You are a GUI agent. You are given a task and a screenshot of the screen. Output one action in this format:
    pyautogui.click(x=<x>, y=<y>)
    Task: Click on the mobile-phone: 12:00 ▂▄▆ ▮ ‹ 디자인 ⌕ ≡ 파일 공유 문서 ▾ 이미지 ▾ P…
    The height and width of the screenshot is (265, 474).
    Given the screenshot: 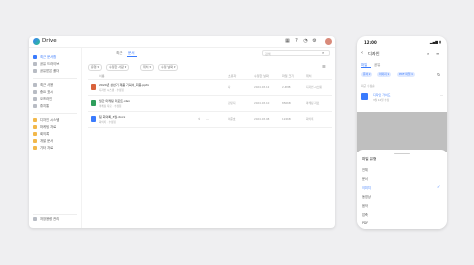 What is the action you would take?
    pyautogui.click(x=402, y=132)
    